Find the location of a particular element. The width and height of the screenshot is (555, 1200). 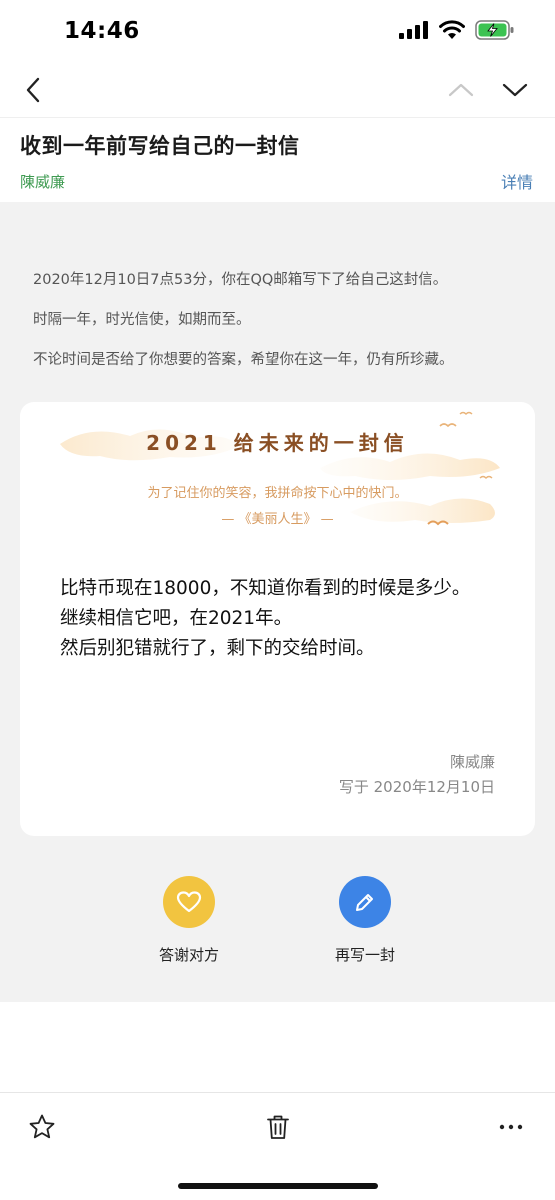

letter-body-line: 然后别犯错就行了，剩下的交给时间。 is located at coordinates (217, 648).